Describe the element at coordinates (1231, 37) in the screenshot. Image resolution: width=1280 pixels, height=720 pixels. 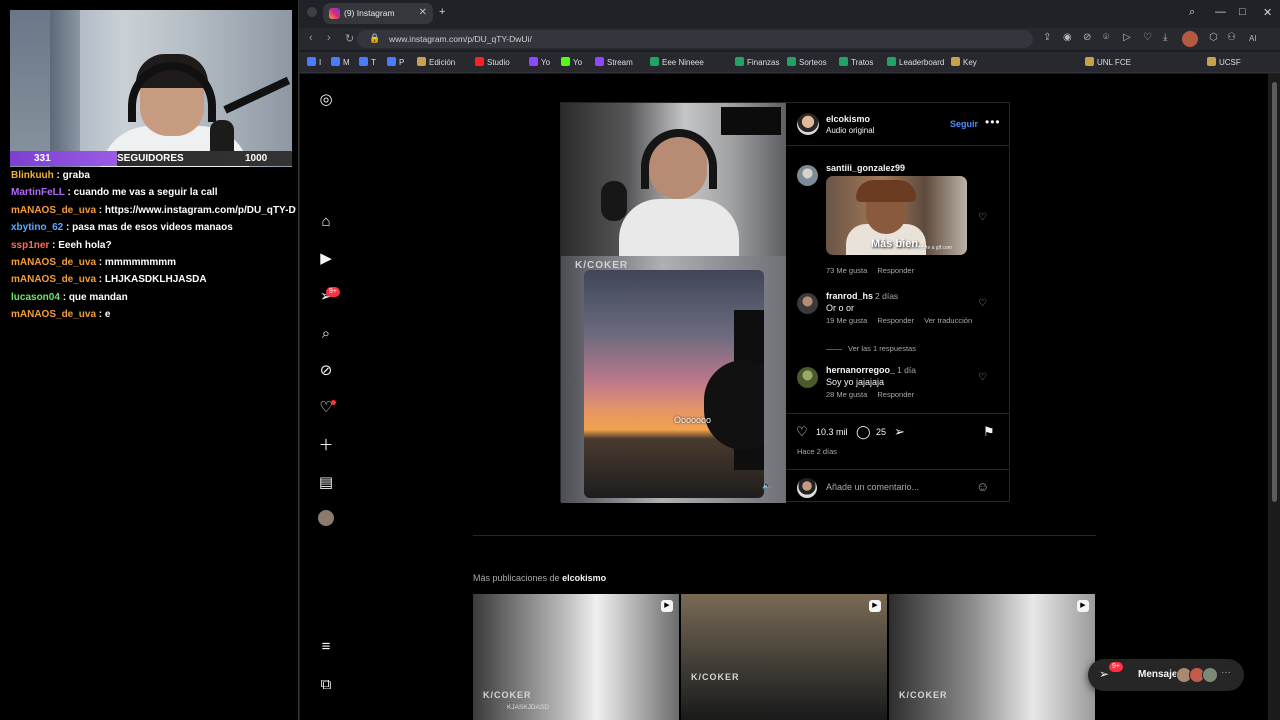
I see `leo-icon: ⚇` at that location.